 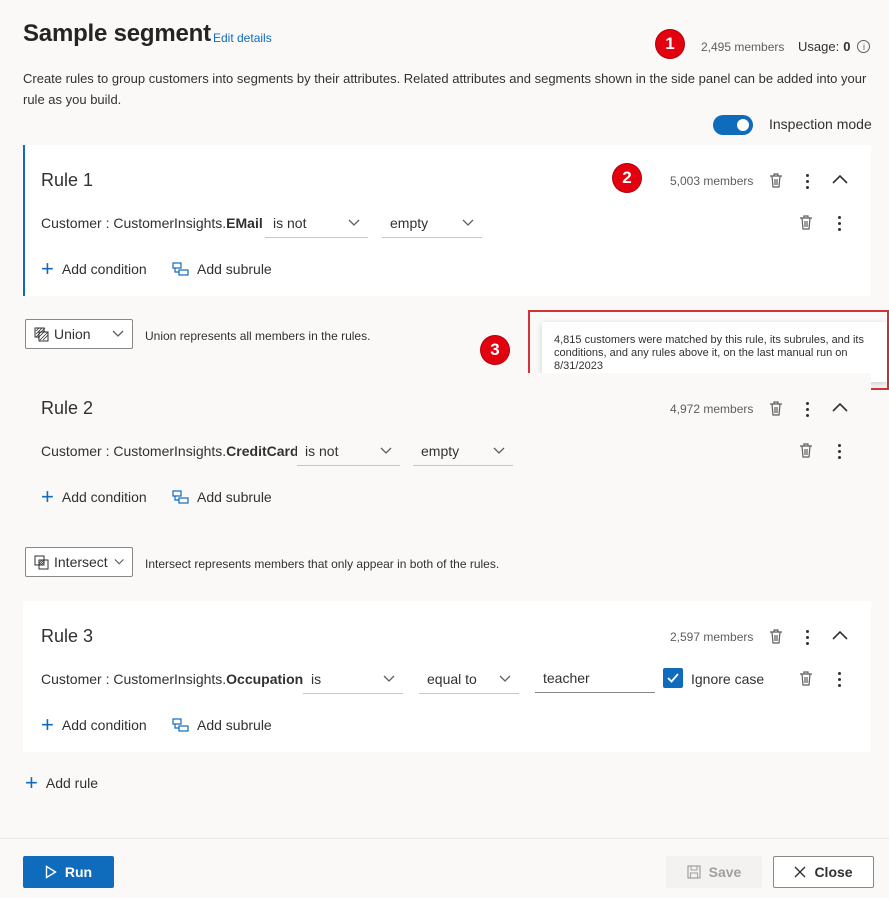 I want to click on comparator-dropdown: equal to, so click(x=469, y=679).